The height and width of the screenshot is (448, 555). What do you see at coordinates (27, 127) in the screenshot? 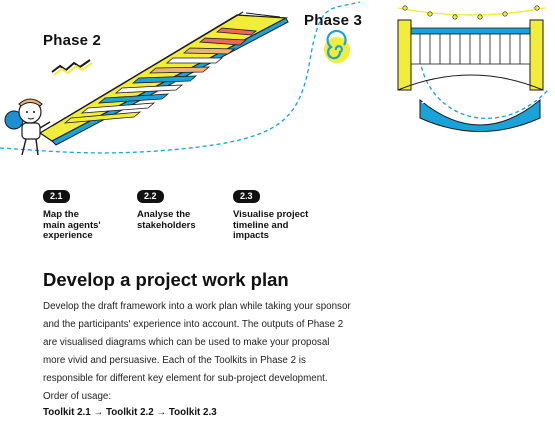
I see `character-illustration` at bounding box center [27, 127].